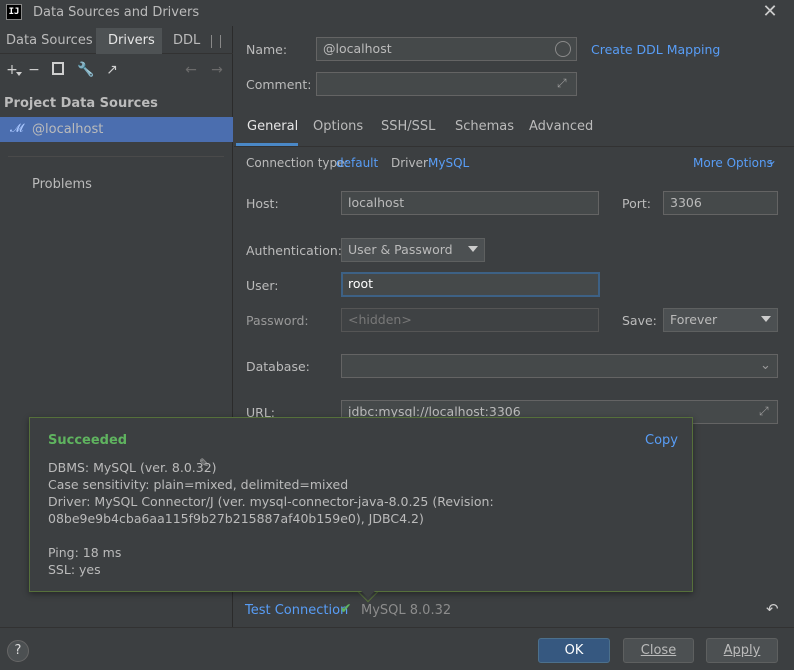 This screenshot has height=670, width=794. I want to click on user-label: User:, so click(262, 285).